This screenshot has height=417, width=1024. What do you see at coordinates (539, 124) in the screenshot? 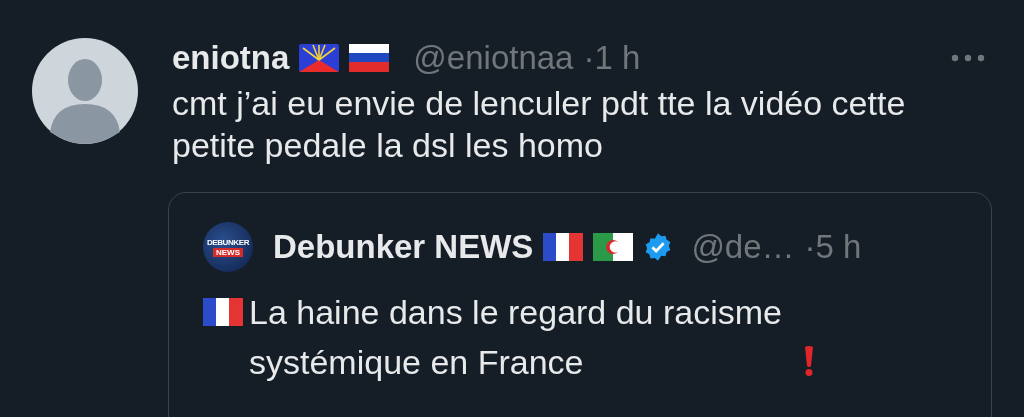
I see `post-text: cmt j’ai eu envie de lenculer pdt tte la vidéo cette petite pedale la dsl les homo` at bounding box center [539, 124].